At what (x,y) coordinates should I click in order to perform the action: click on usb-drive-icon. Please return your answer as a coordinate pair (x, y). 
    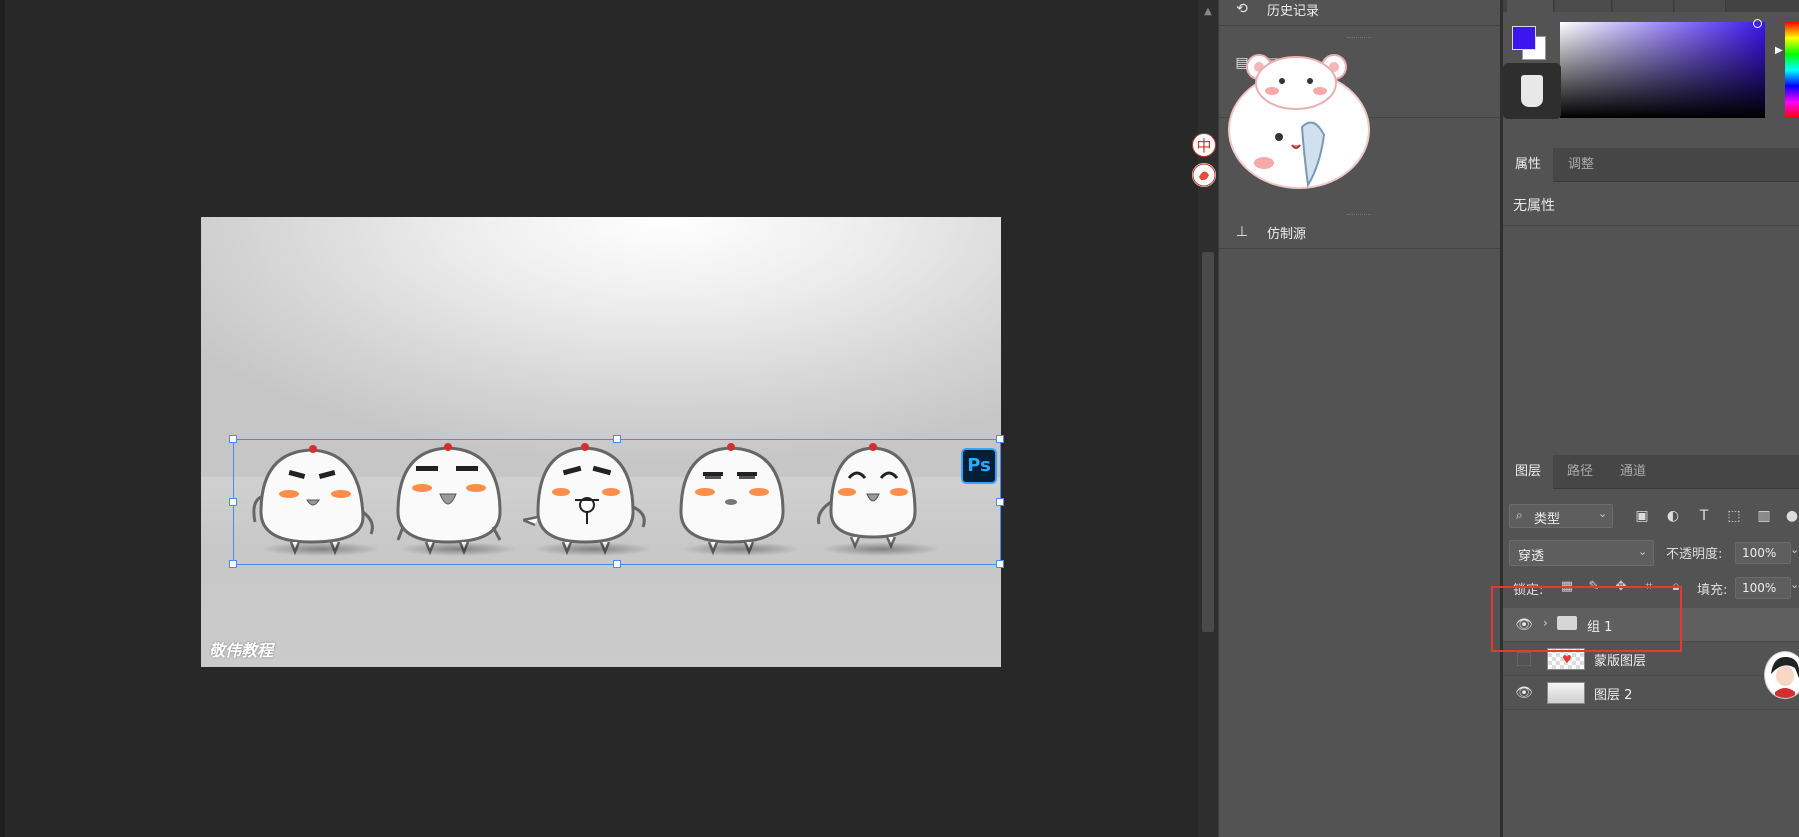
    Looking at the image, I should click on (1532, 91).